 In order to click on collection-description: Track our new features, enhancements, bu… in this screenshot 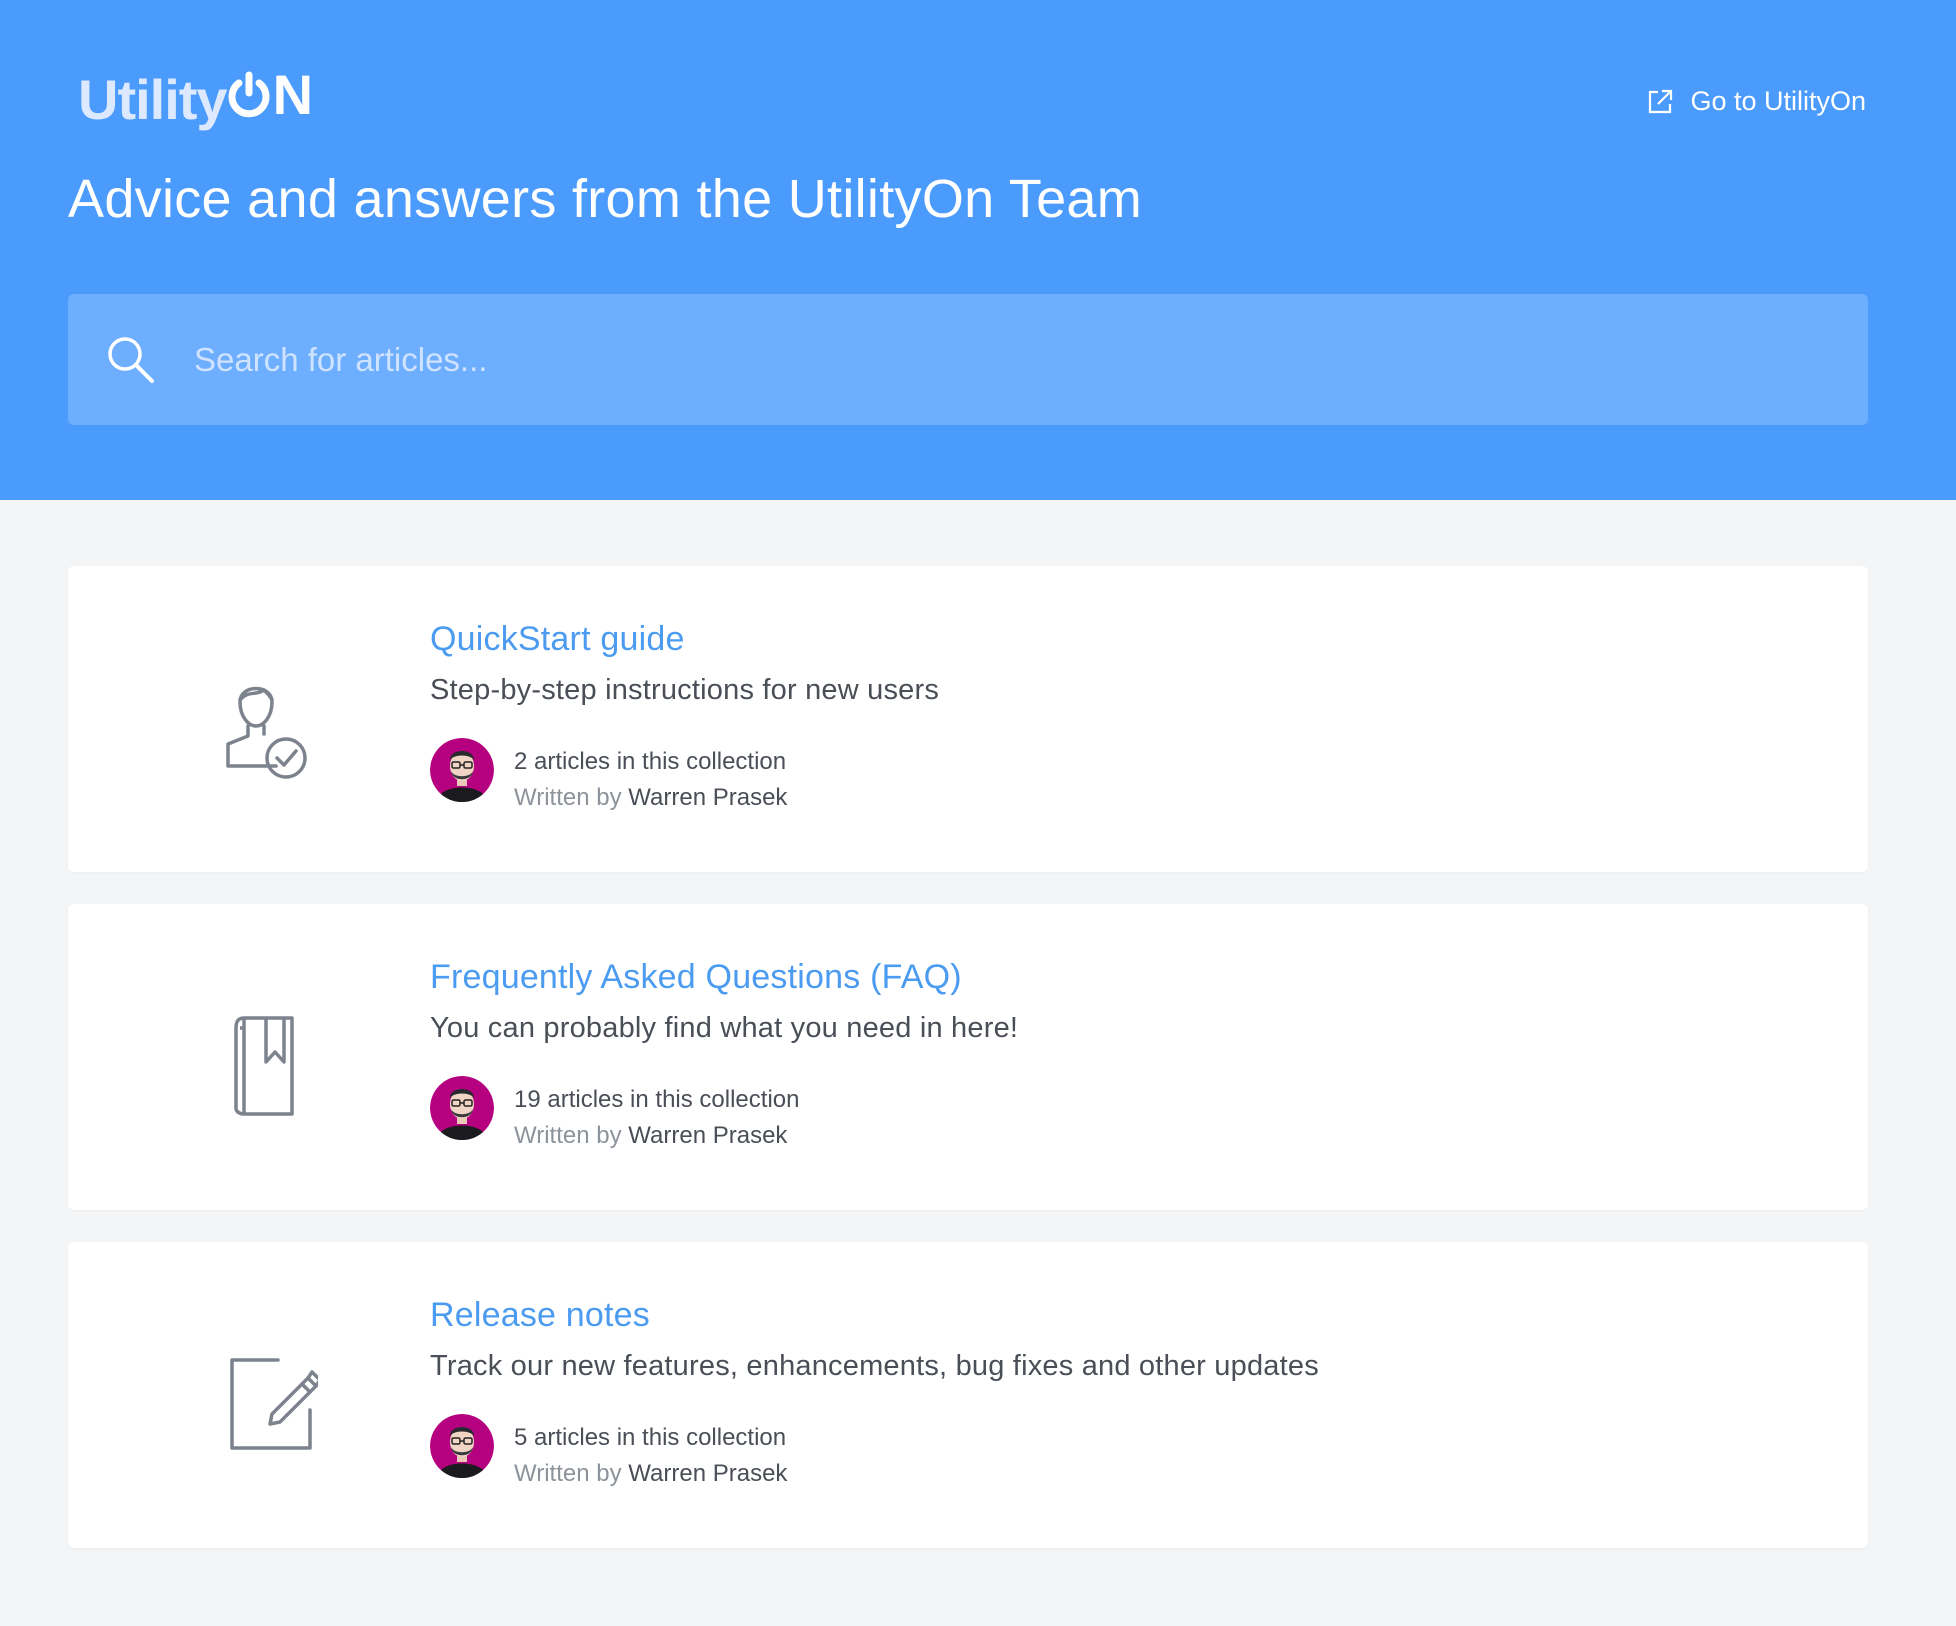, I will do `click(874, 1366)`.